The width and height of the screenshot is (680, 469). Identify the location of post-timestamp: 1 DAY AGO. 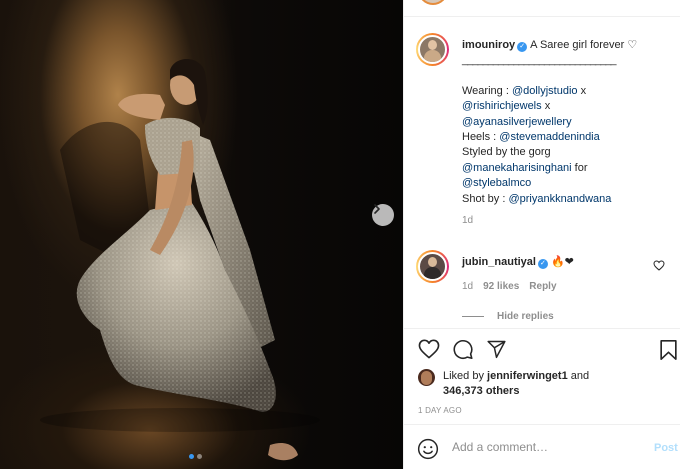
(440, 410).